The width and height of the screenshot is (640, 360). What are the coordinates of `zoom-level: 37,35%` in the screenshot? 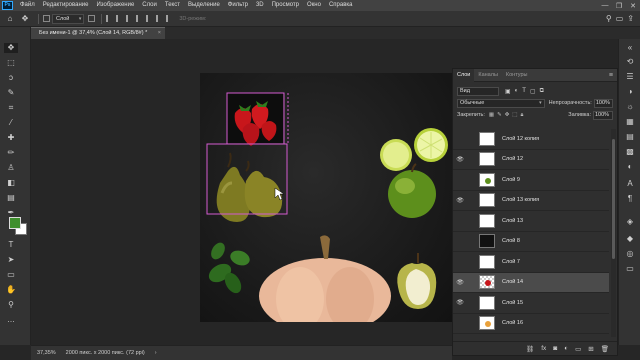 It's located at (46, 353).